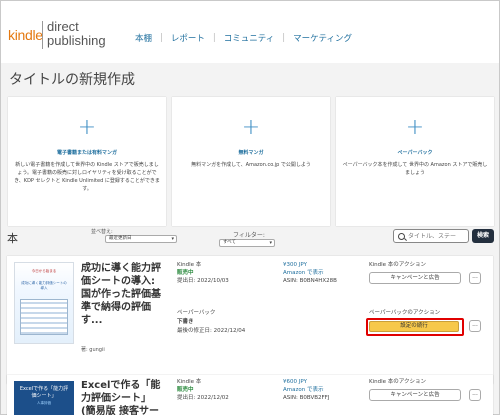 The width and height of the screenshot is (500, 415). Describe the element at coordinates (405, 313) in the screenshot. I see `paperback-actions-title: ペーパーバックのアクション` at that location.